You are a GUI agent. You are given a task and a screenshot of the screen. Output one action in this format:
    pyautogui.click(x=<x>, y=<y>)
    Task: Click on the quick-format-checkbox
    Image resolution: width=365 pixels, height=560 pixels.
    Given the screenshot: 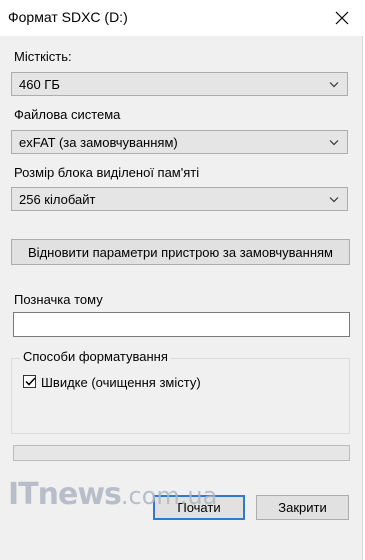 What is the action you would take?
    pyautogui.click(x=29, y=381)
    